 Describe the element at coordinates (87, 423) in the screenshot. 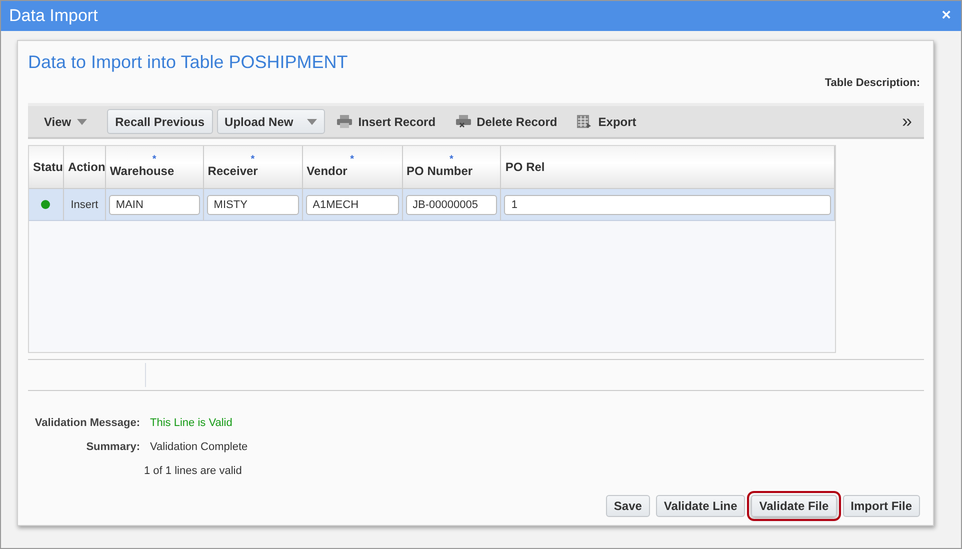

I see `field-label: Validation Message:` at that location.